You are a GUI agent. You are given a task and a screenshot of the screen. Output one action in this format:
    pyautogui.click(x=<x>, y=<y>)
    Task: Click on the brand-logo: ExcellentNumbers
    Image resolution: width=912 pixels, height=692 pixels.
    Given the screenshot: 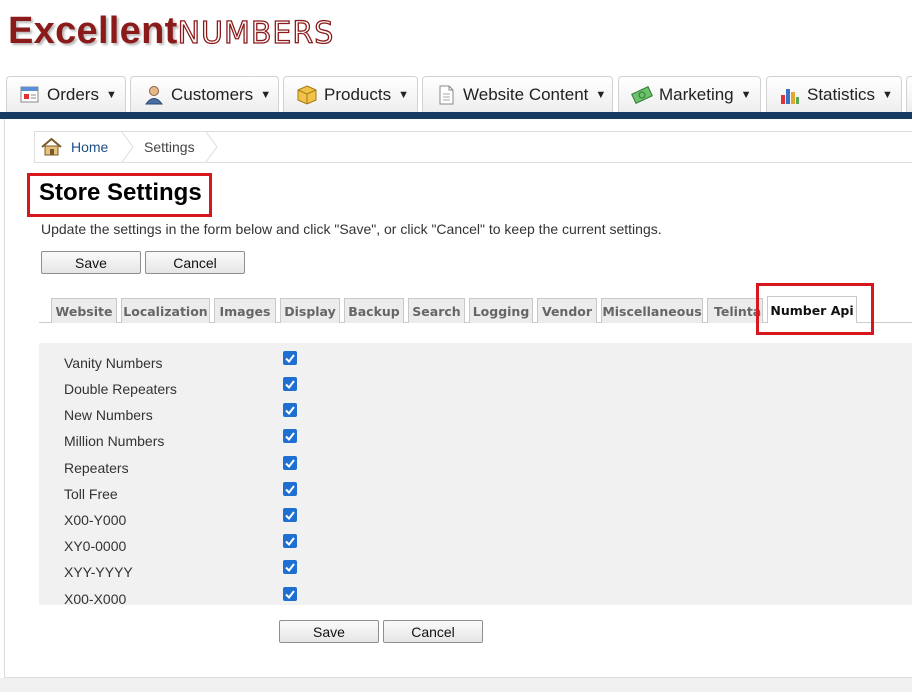 What is the action you would take?
    pyautogui.click(x=171, y=34)
    